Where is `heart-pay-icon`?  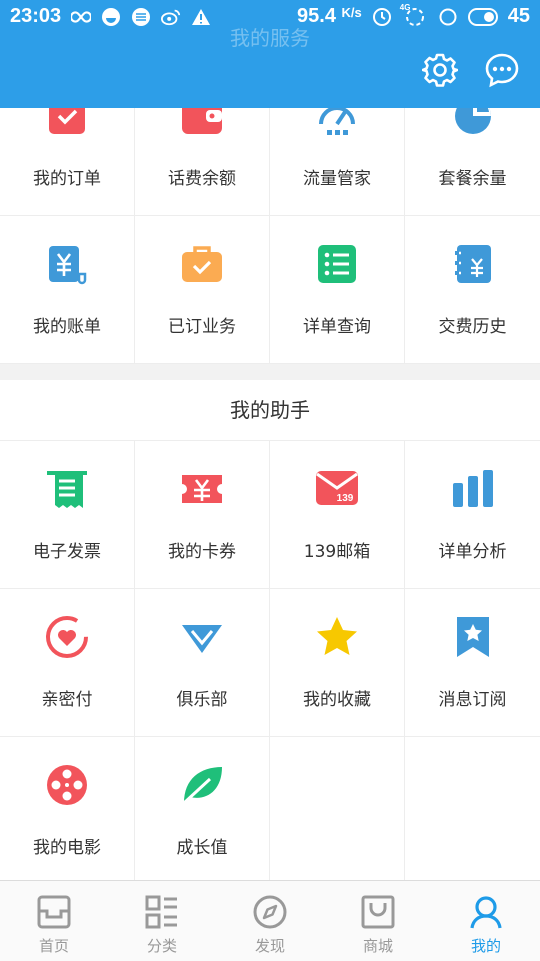
heart-pay-icon is located at coordinates (67, 637).